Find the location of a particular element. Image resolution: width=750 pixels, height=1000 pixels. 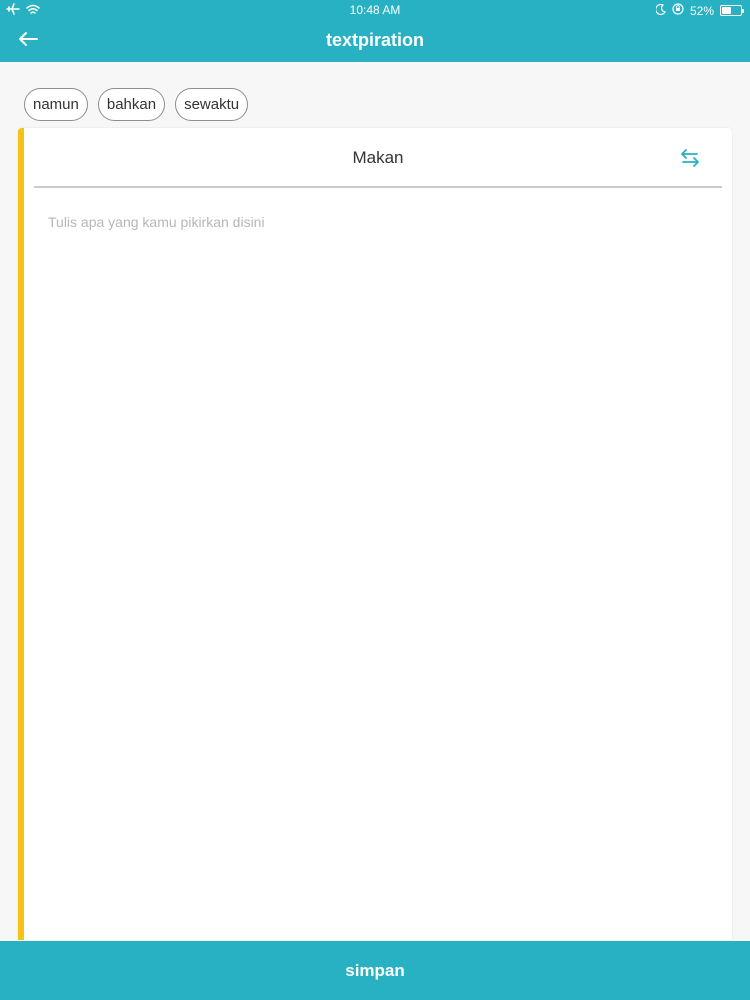

status-time: 10:48 AM is located at coordinates (375, 10).